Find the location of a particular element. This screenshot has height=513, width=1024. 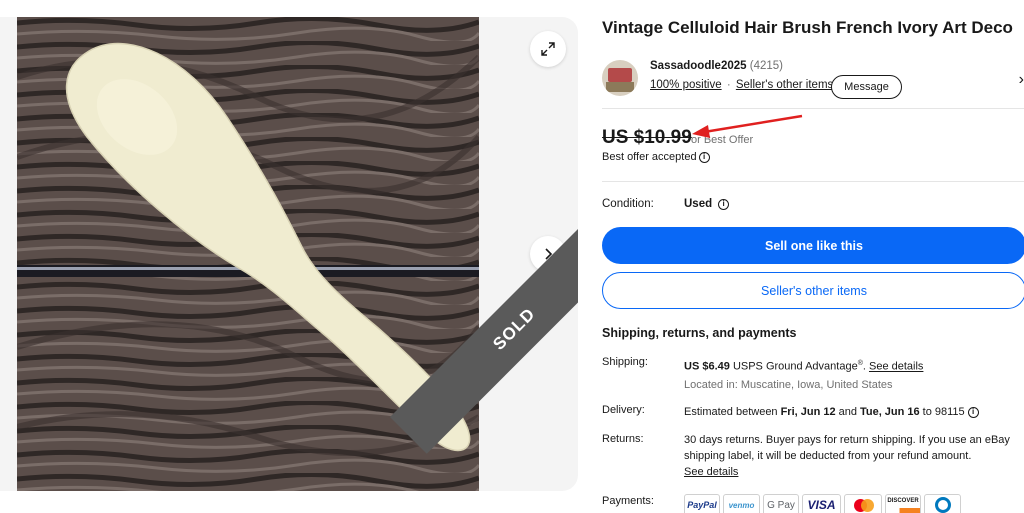

diners-club-icon is located at coordinates (942, 503).